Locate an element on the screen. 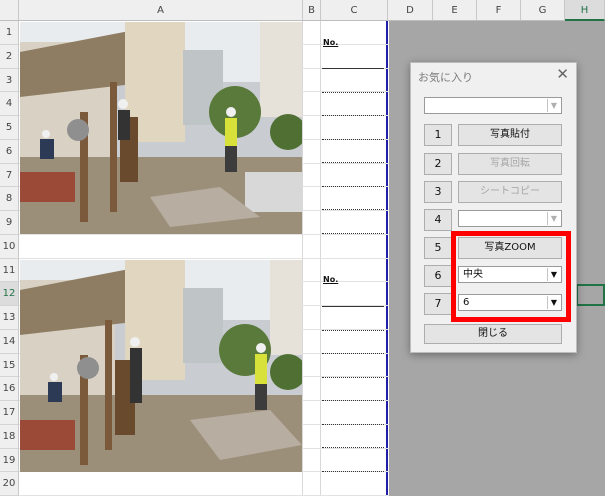  item-5-number-button: 5 is located at coordinates (438, 248).